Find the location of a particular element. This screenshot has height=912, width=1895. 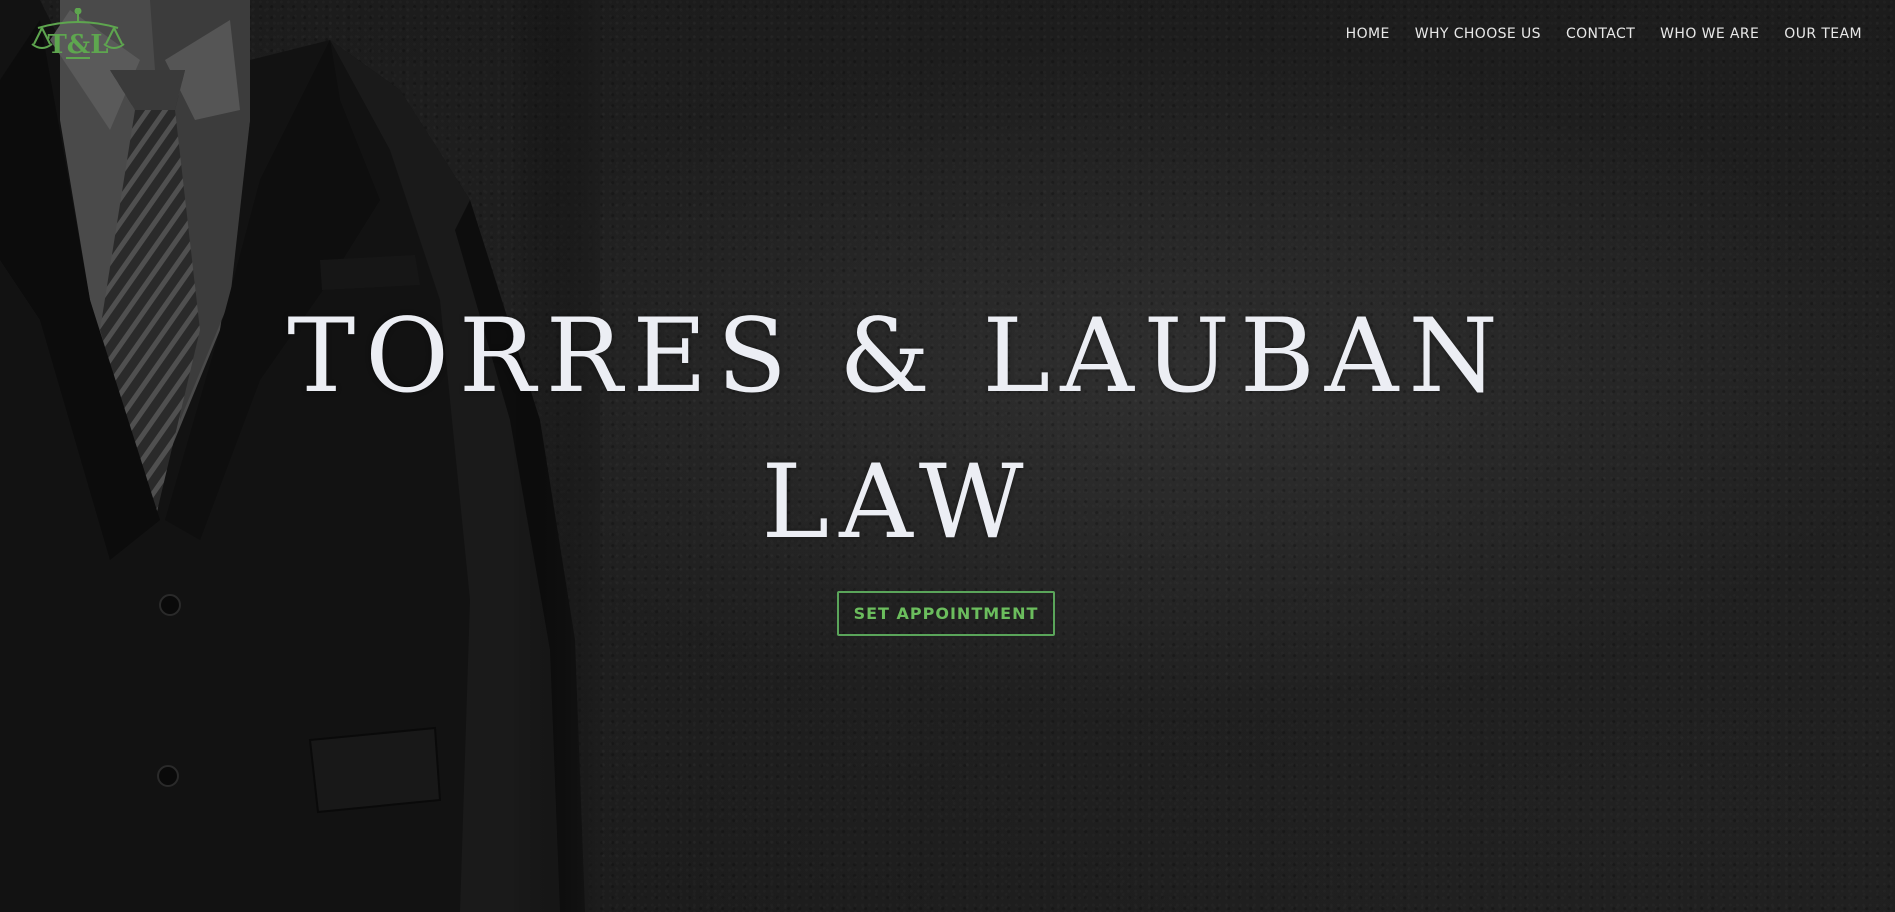

hero-title-line-1: TORRES & LAUBAN is located at coordinates (947, 357).